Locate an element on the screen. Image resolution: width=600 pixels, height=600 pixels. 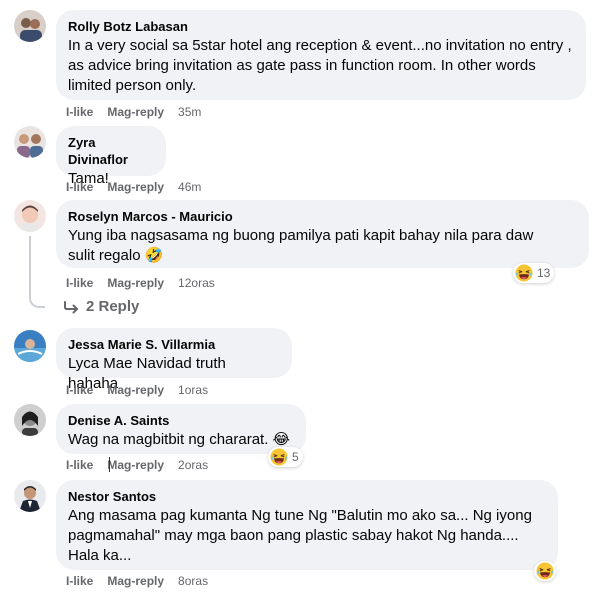
comment-actions: I-like Mag-reply 8oras is located at coordinates (137, 581).